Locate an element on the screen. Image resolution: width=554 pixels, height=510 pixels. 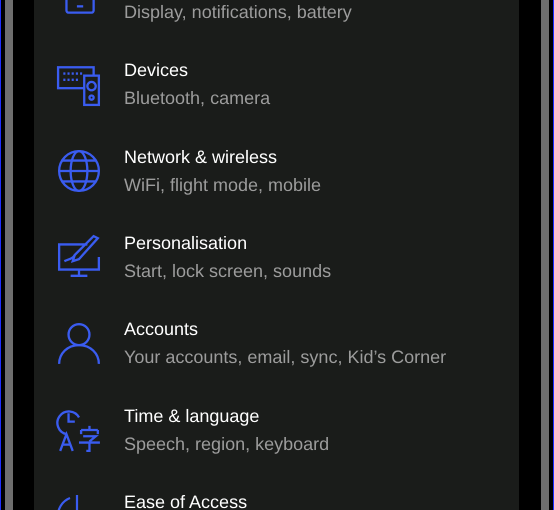
item-title: Time & language is located at coordinates (227, 416).